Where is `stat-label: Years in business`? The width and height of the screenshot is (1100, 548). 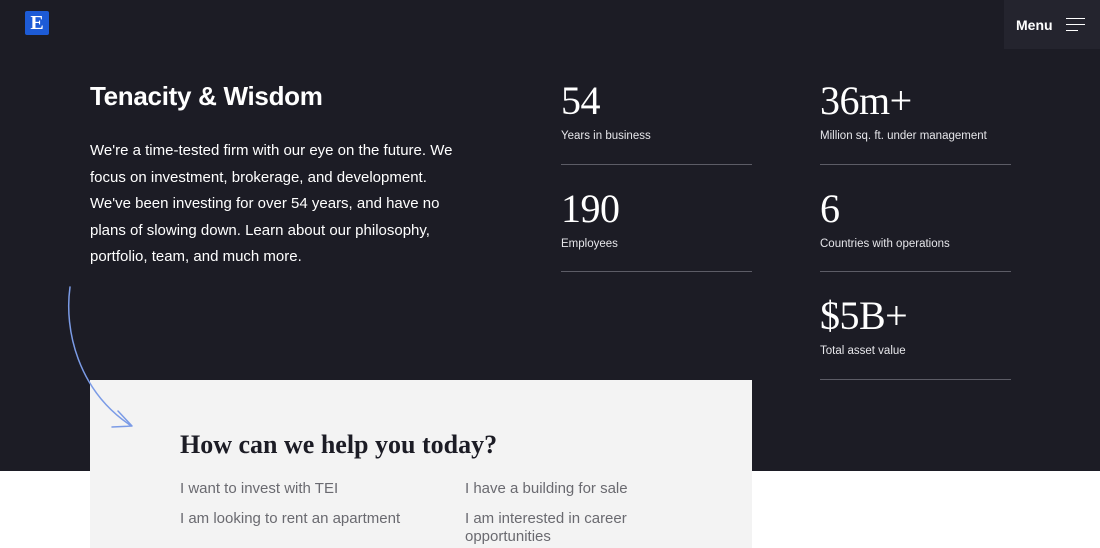
stat-label: Years in business is located at coordinates (606, 136).